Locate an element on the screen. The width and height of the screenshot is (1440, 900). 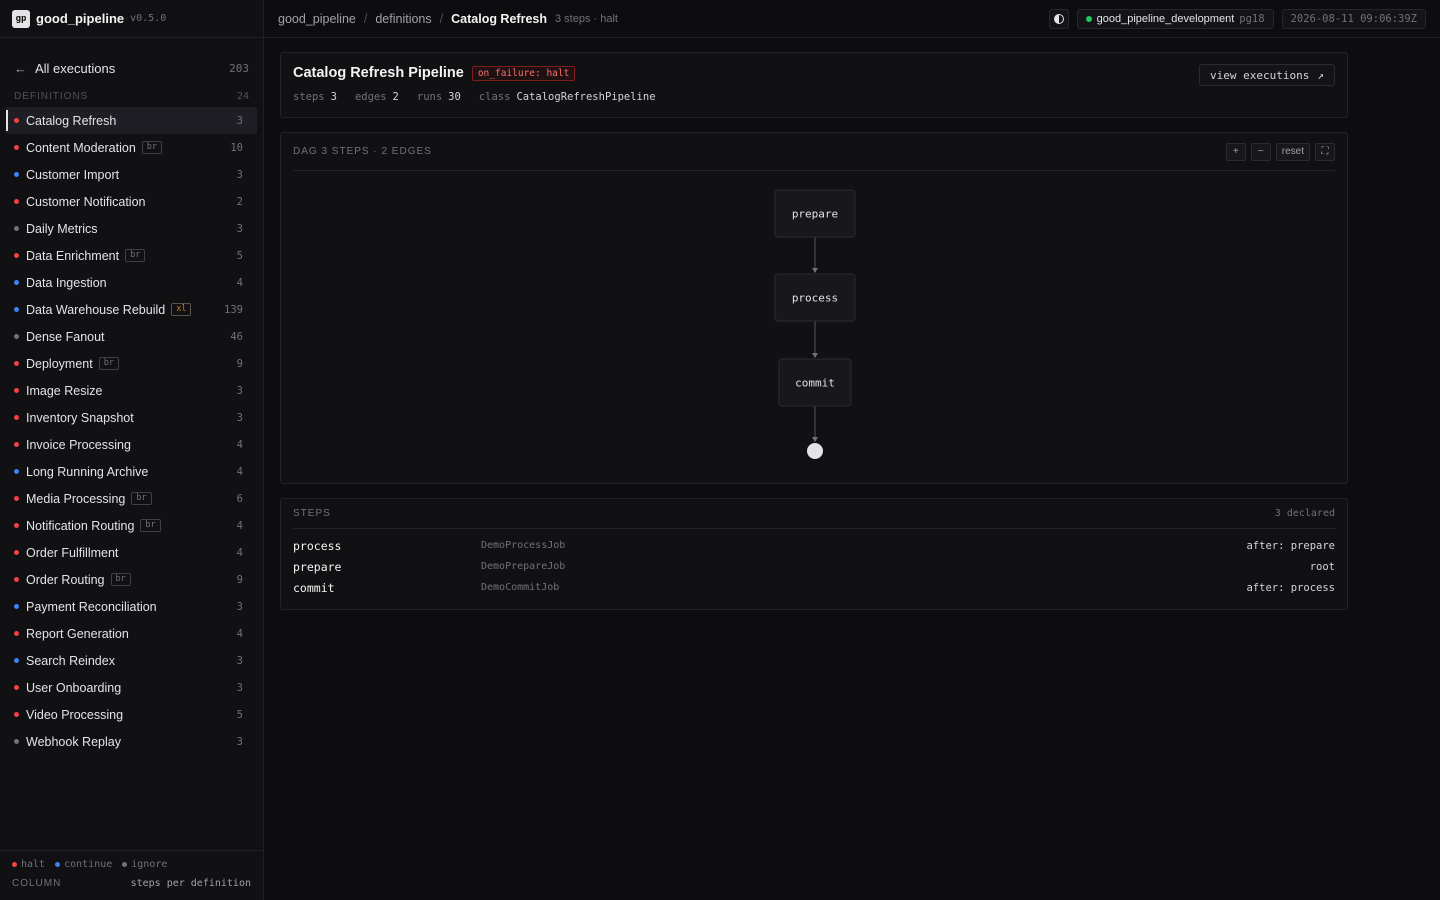
sidebar-item-definition: Inventory Snapshot 3 is located at coordinates (131, 417).